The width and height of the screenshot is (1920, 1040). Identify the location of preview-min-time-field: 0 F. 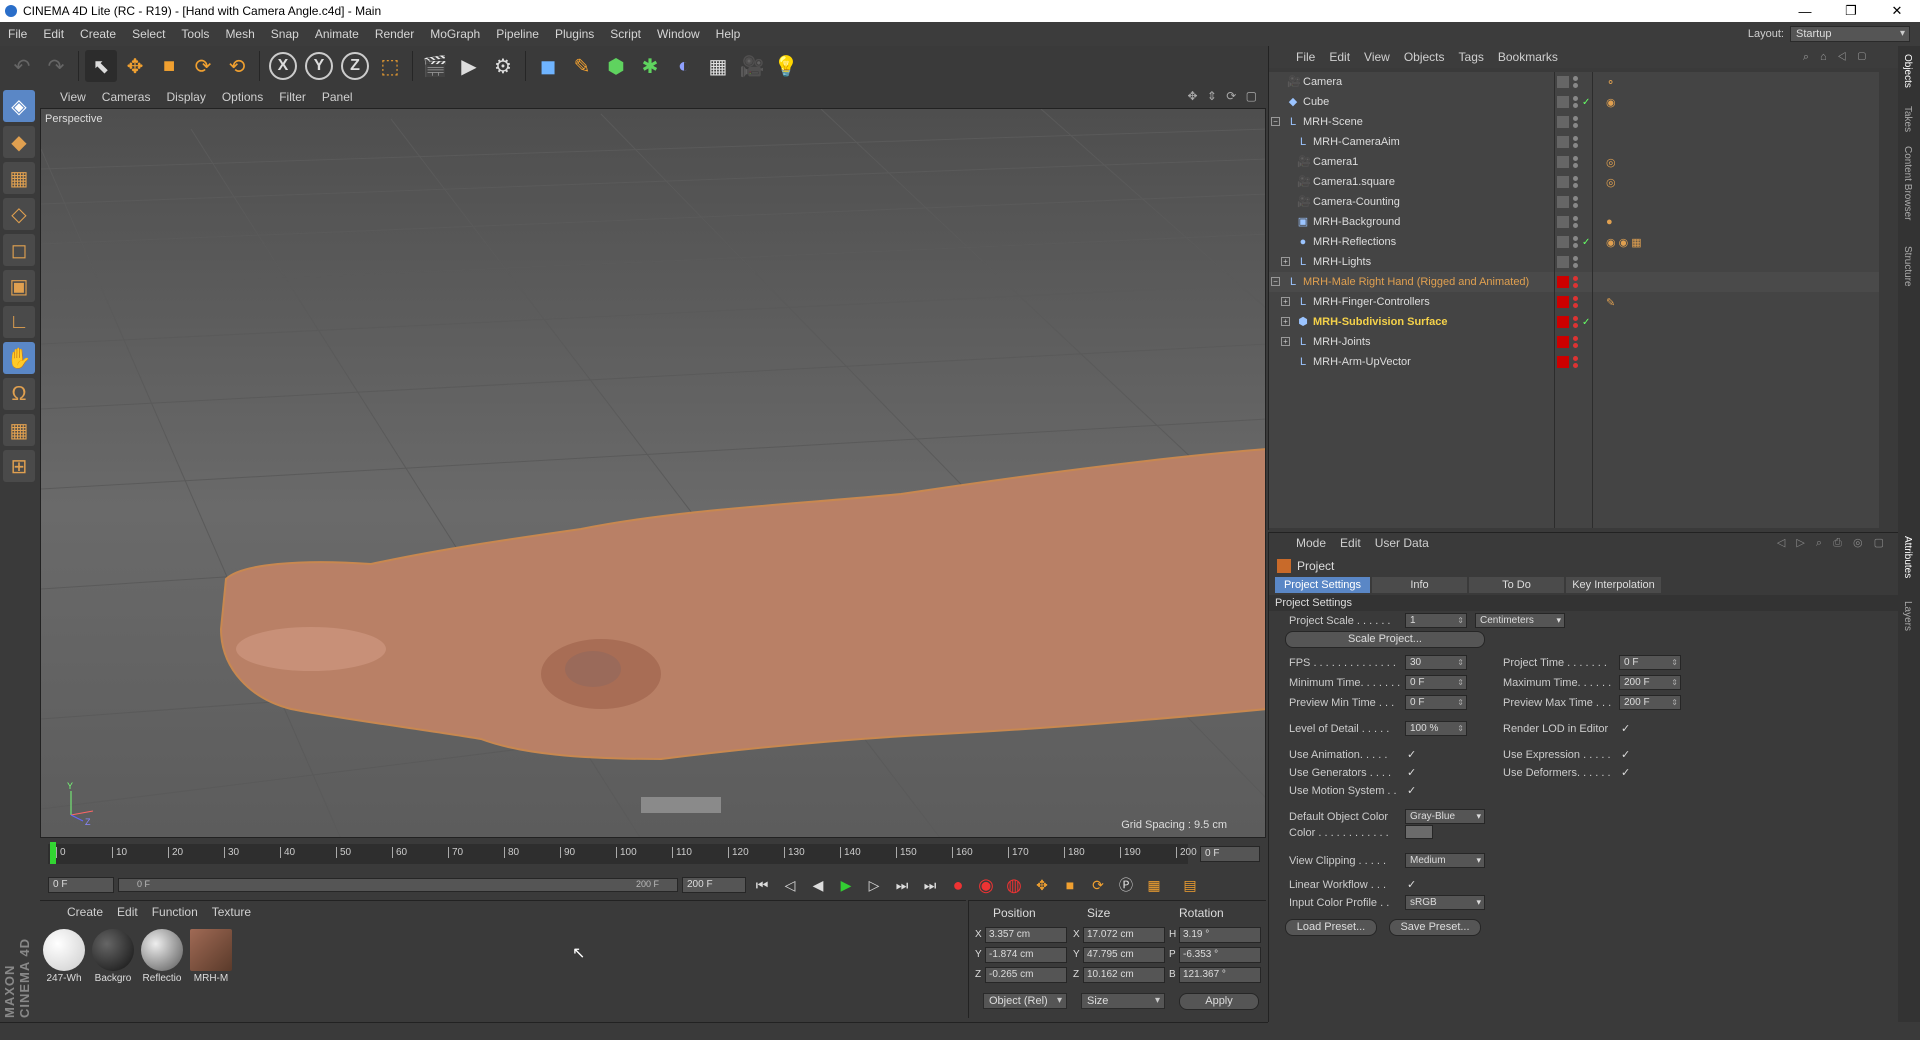
(1436, 702).